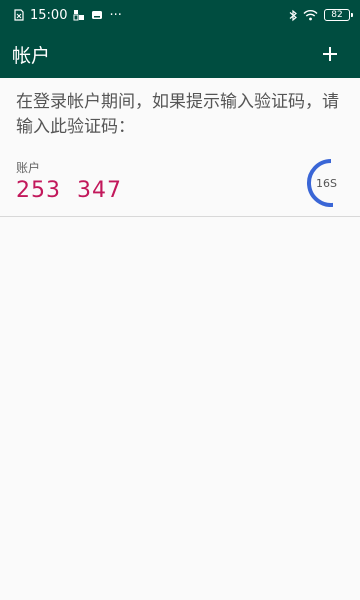 The width and height of the screenshot is (360, 600). Describe the element at coordinates (19, 15) in the screenshot. I see `sim-card-icon` at that location.